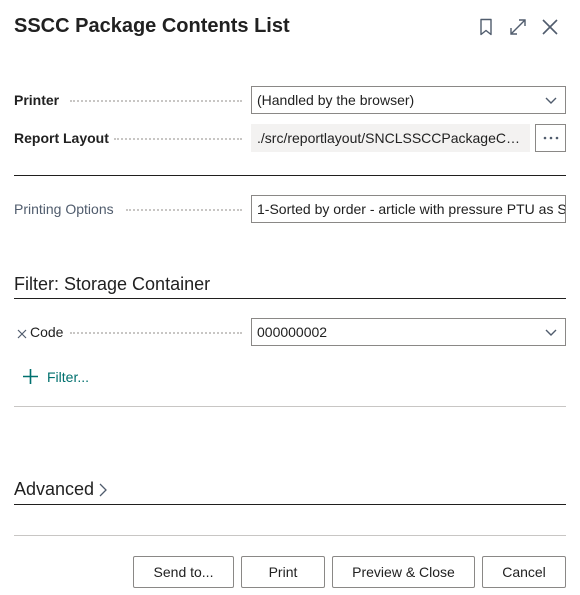 The height and width of the screenshot is (595, 580). Describe the element at coordinates (290, 406) in the screenshot. I see `filter-section-divider` at that location.